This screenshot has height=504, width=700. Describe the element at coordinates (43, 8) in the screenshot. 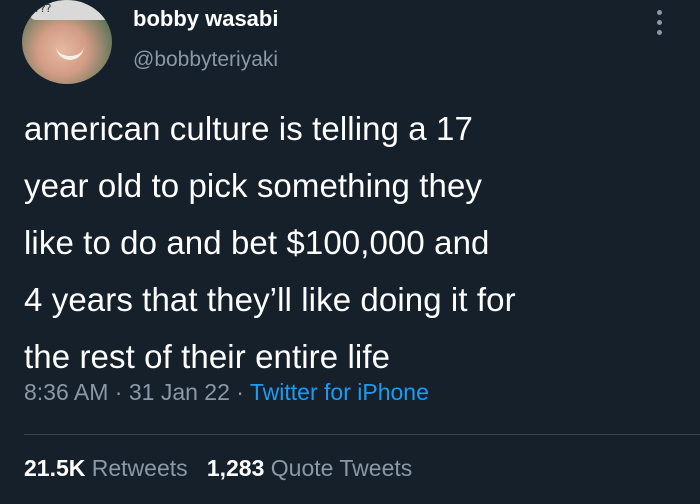

I see `avatar-cap-text: ???` at that location.